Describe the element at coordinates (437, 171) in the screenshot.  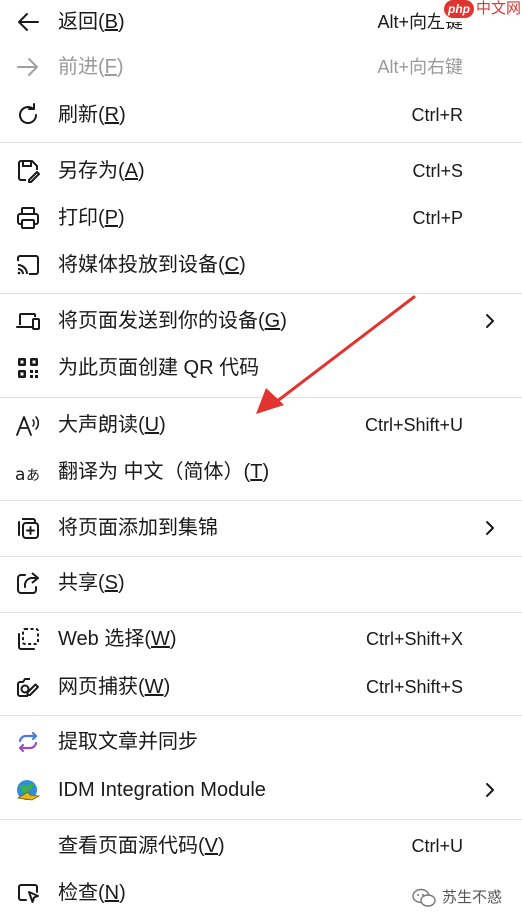
I see `shortcut-save-as: Ctrl+S` at that location.